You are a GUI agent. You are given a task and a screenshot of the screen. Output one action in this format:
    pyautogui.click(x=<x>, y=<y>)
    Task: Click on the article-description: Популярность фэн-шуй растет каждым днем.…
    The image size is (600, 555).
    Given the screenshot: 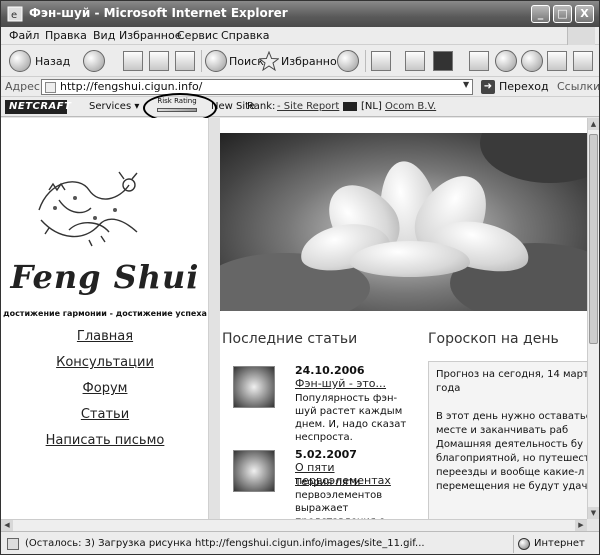 What is the action you would take?
    pyautogui.click(x=351, y=418)
    